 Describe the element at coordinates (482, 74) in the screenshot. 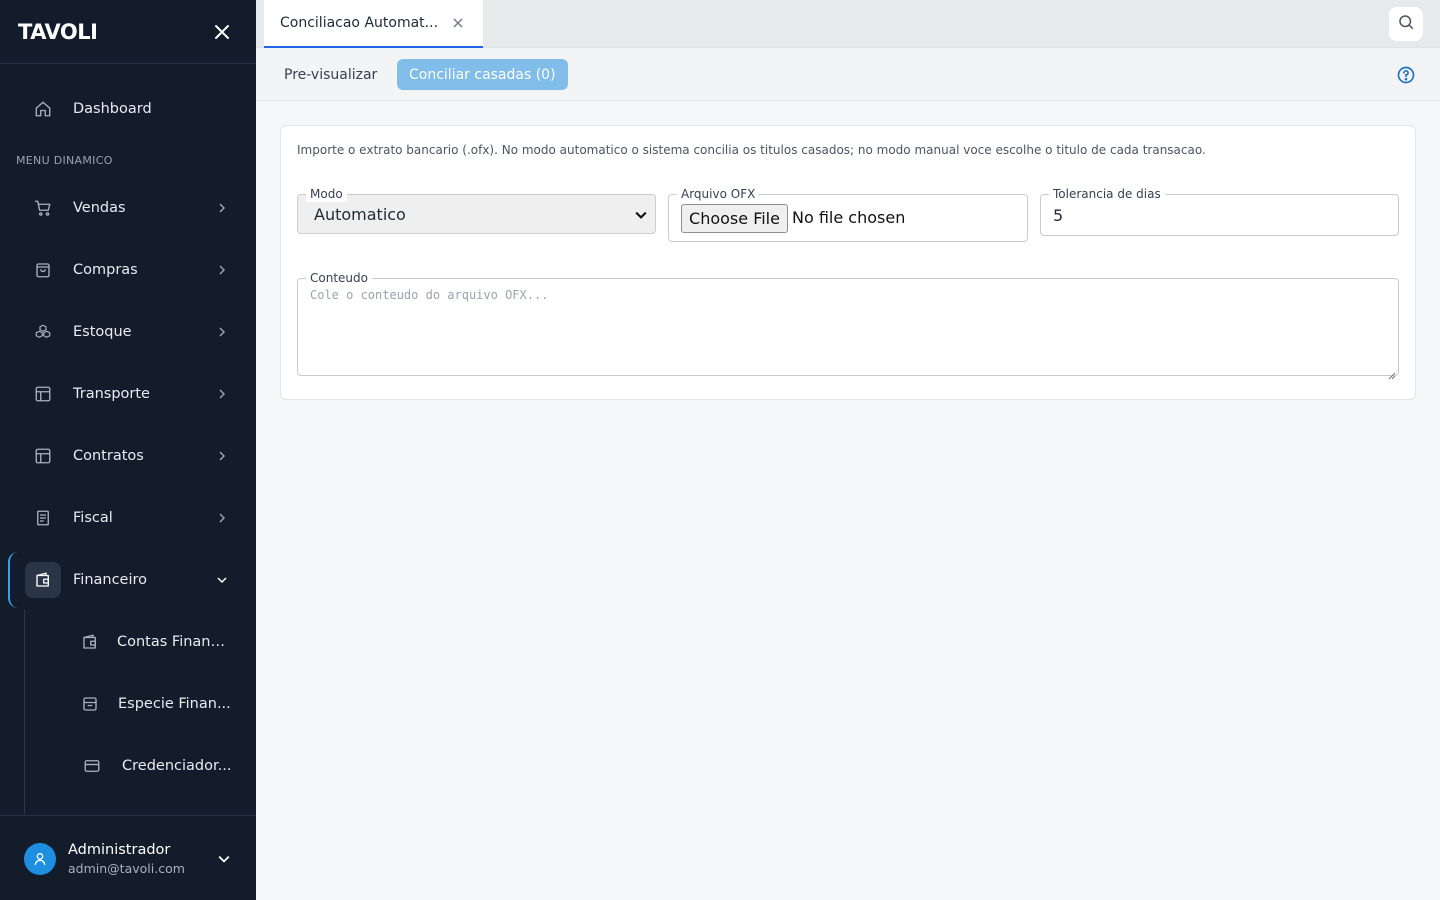

I see `conciliar-button: Conciliar casadas (0)` at that location.